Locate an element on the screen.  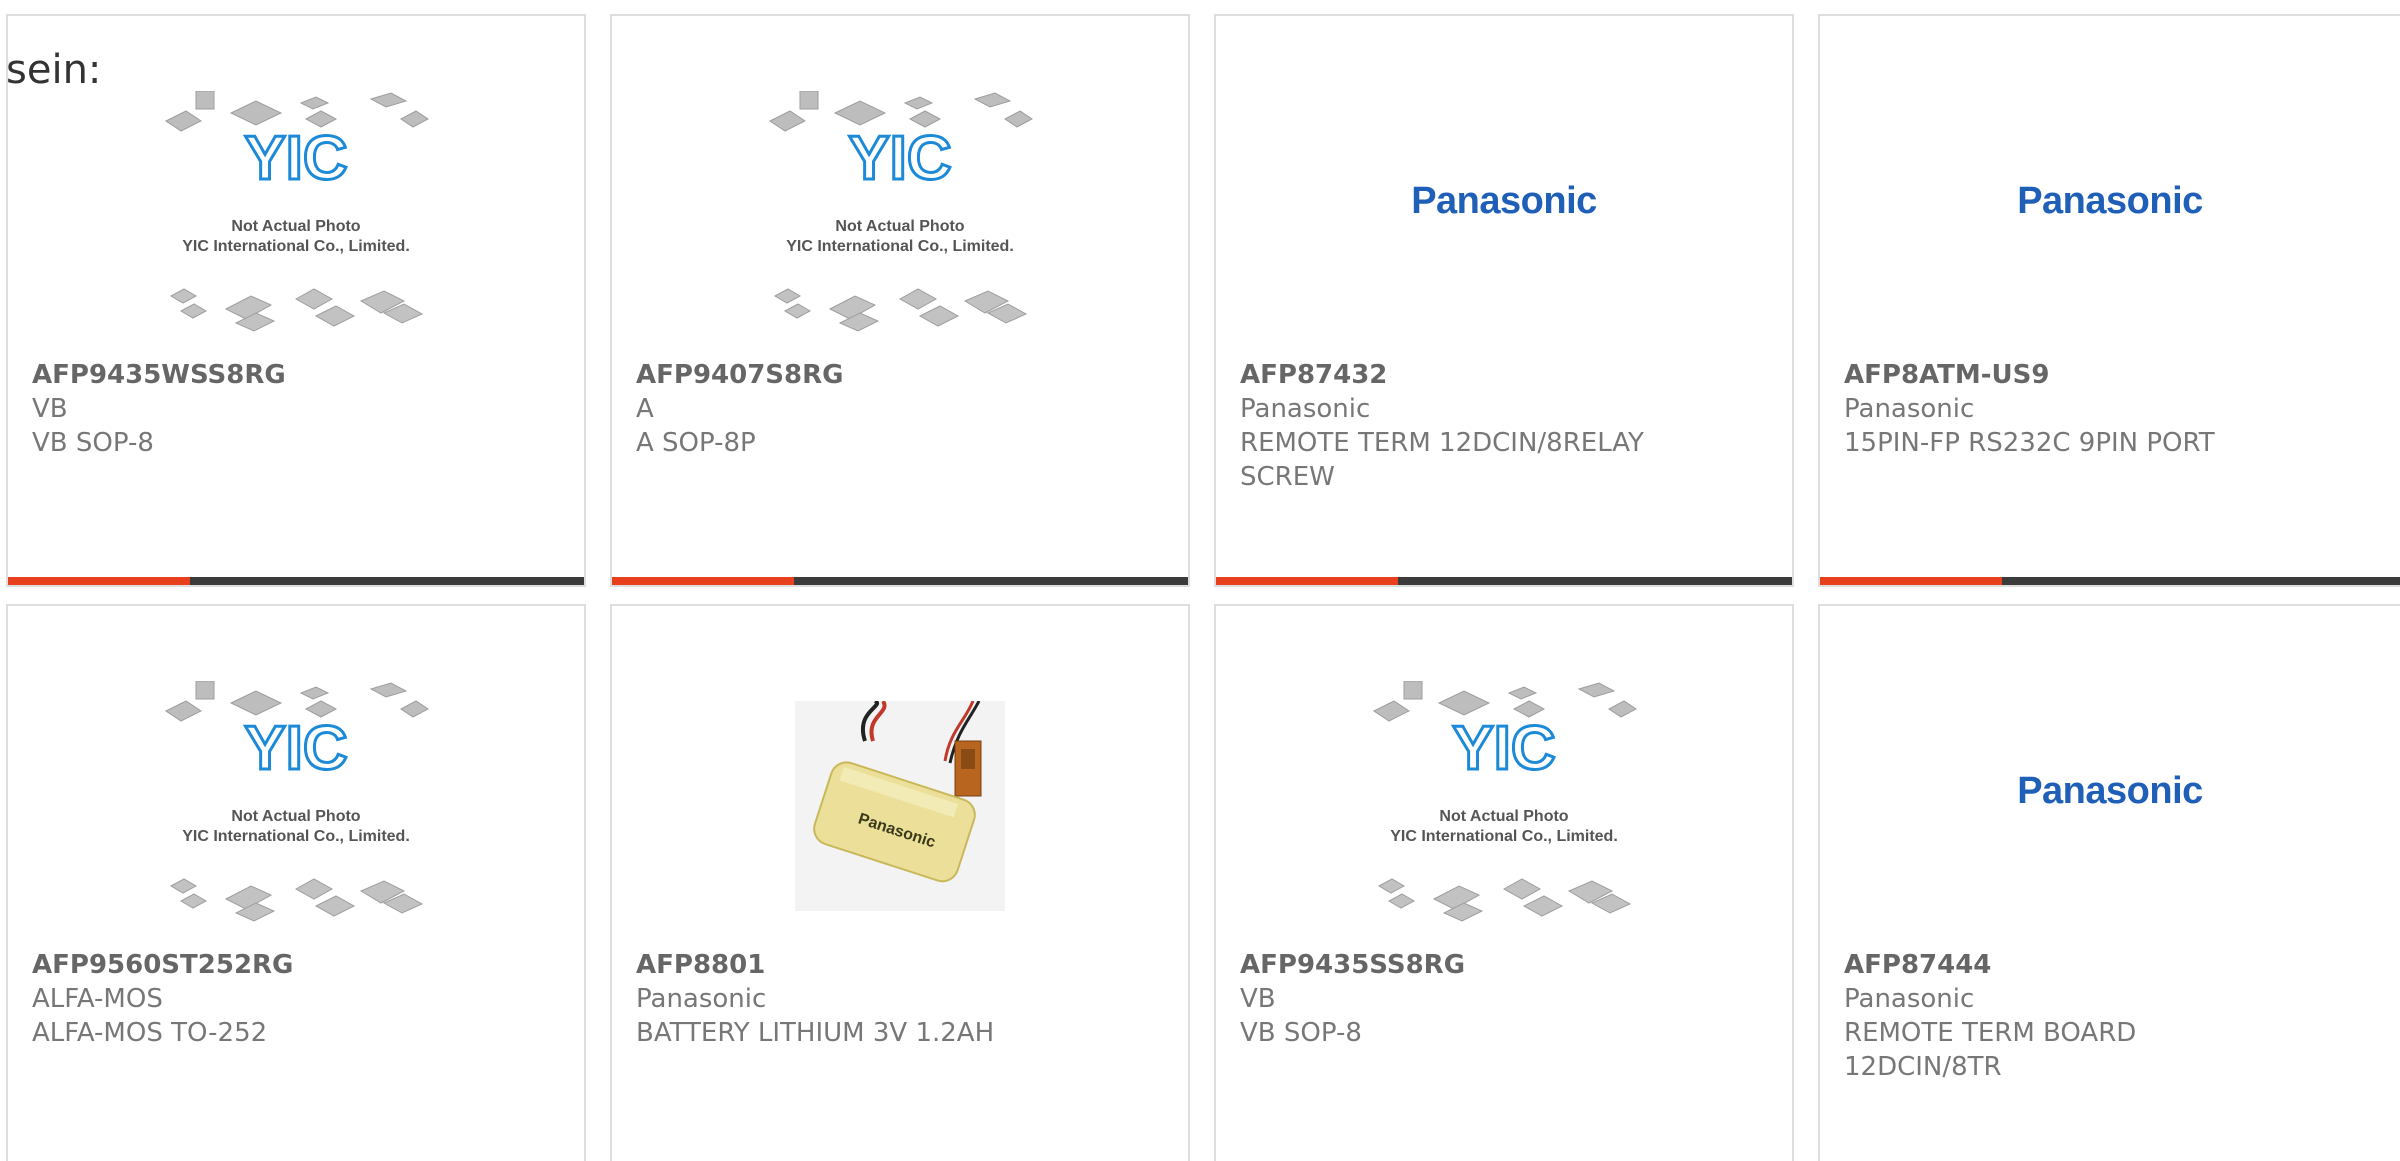
intro-text: sein: is located at coordinates (54, 70).